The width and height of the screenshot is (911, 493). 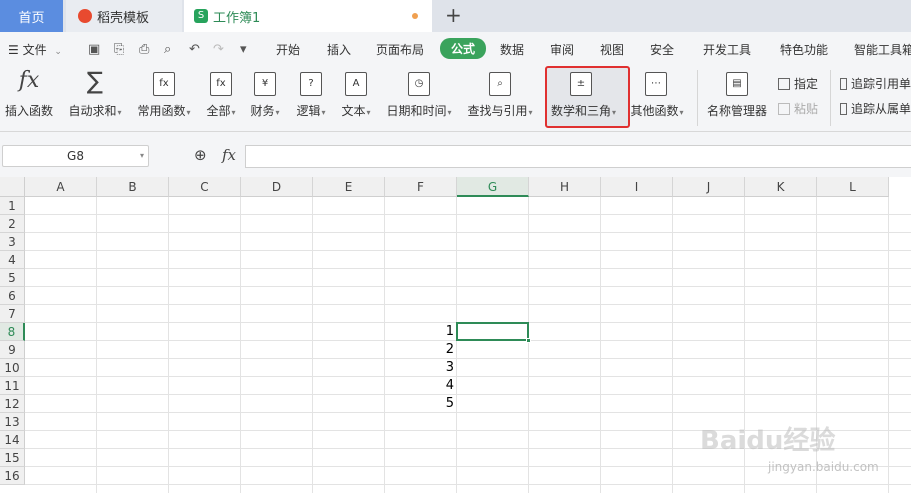 What do you see at coordinates (578, 156) in the screenshot?
I see `formula-input` at bounding box center [578, 156].